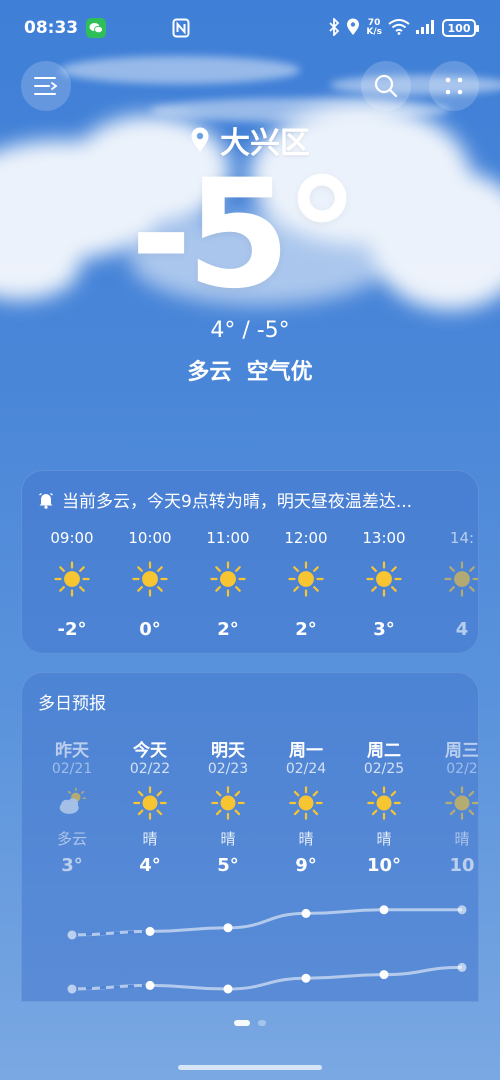 This screenshot has height=1080, width=500. I want to click on daily-high-temp: 4°, so click(150, 865).